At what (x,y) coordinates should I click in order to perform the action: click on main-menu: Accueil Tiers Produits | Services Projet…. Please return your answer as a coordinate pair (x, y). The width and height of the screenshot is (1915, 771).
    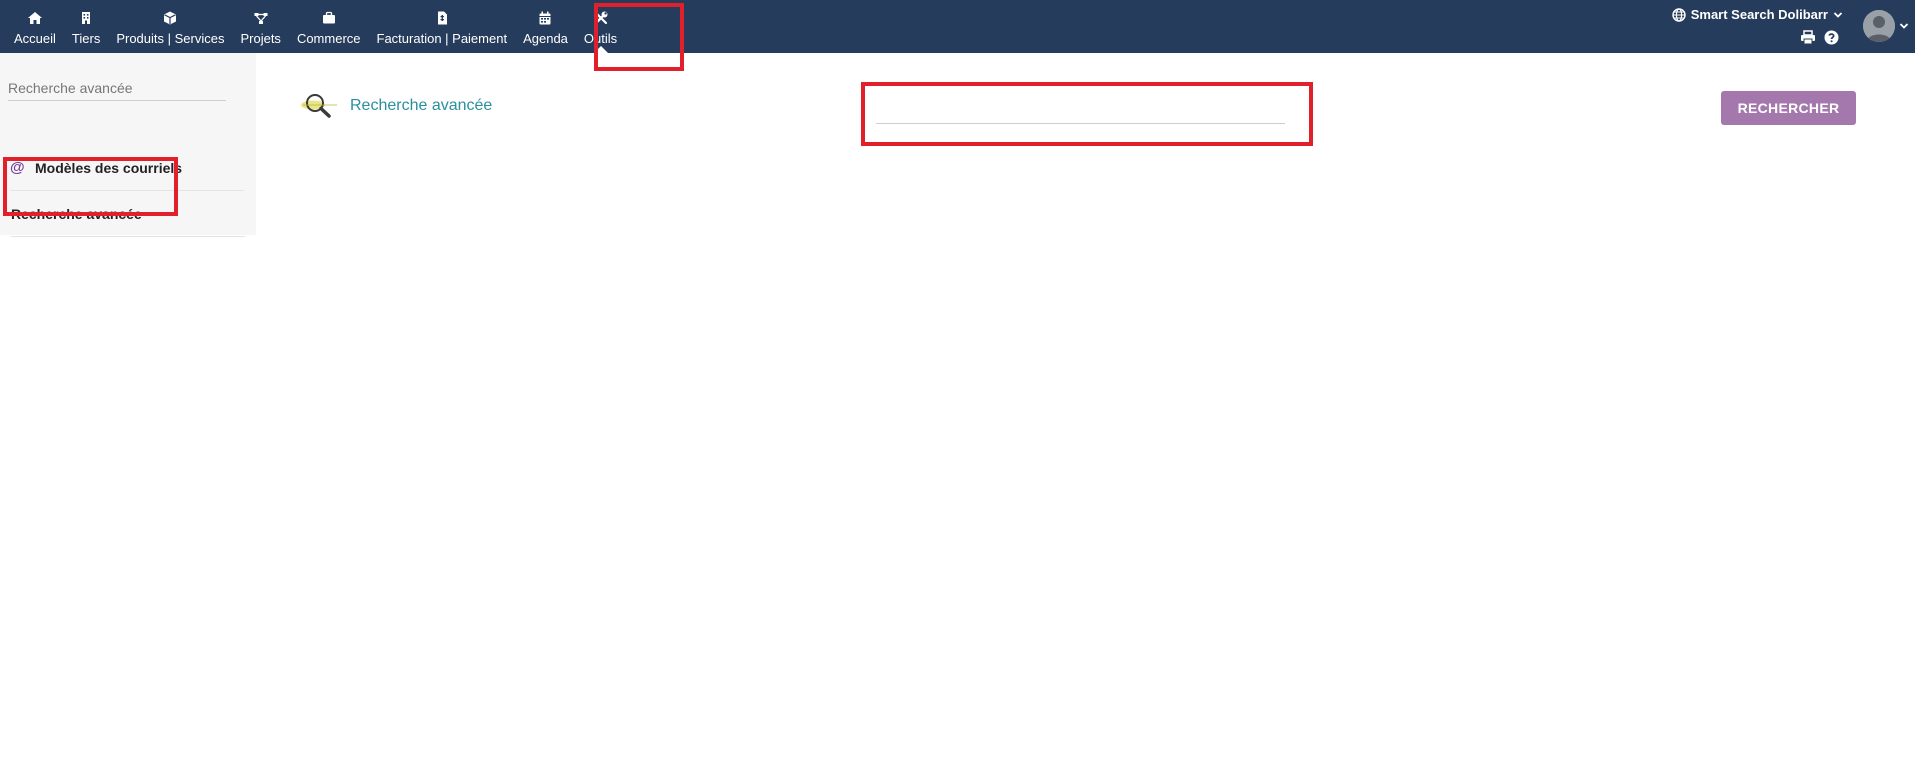
    Looking at the image, I should click on (312, 26).